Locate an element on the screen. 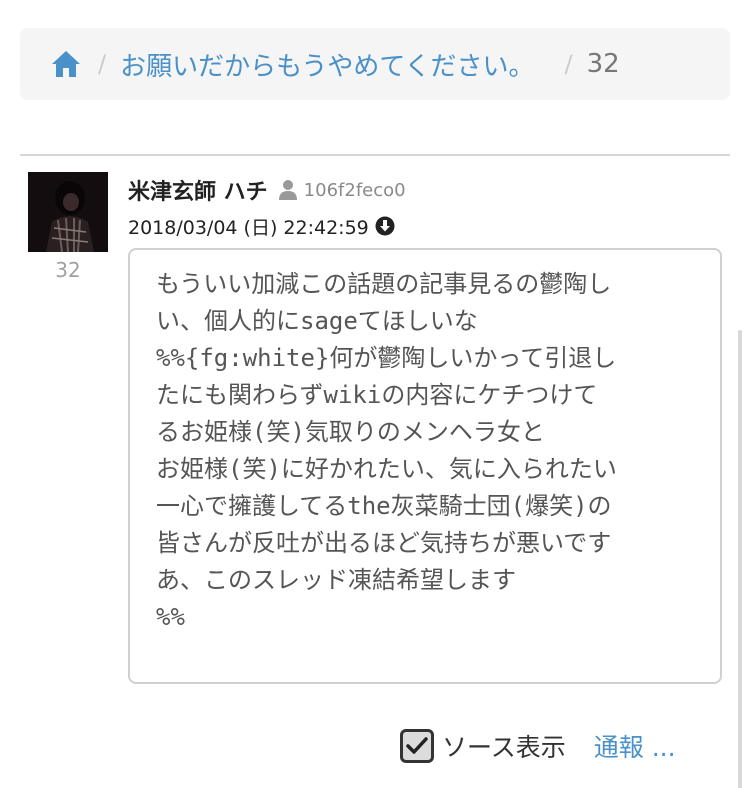 This screenshot has height=788, width=750. post-body-line: 一心で擁護してるthe灰菜騎士団(爆笑)の is located at coordinates (384, 506).